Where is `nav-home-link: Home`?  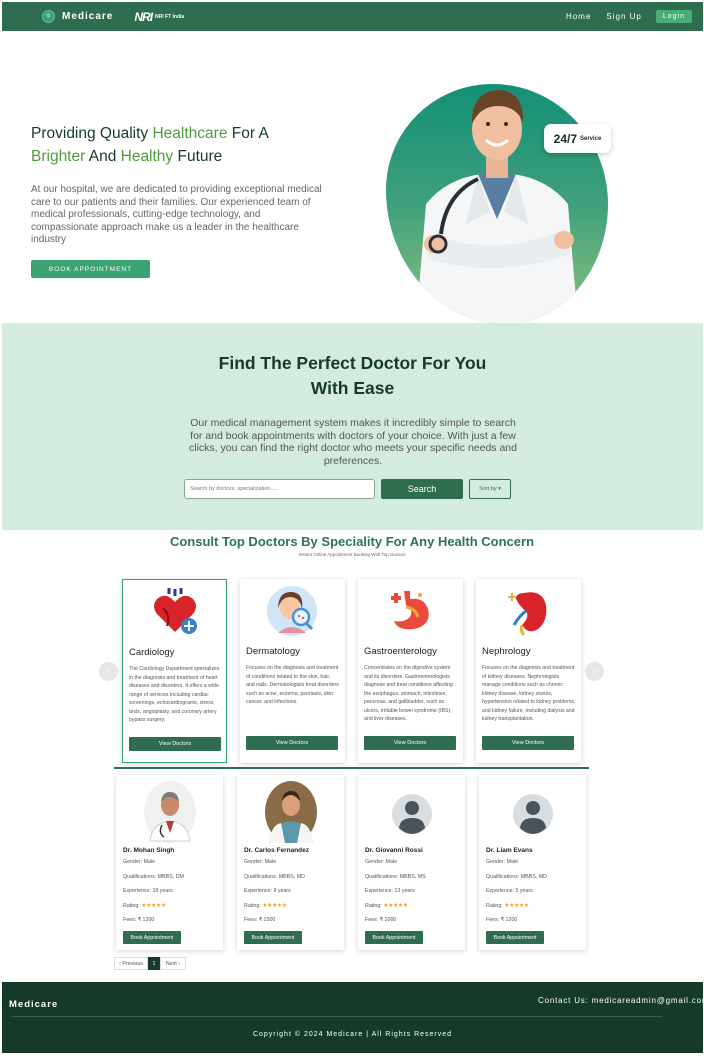
nav-home-link: Home is located at coordinates (578, 16).